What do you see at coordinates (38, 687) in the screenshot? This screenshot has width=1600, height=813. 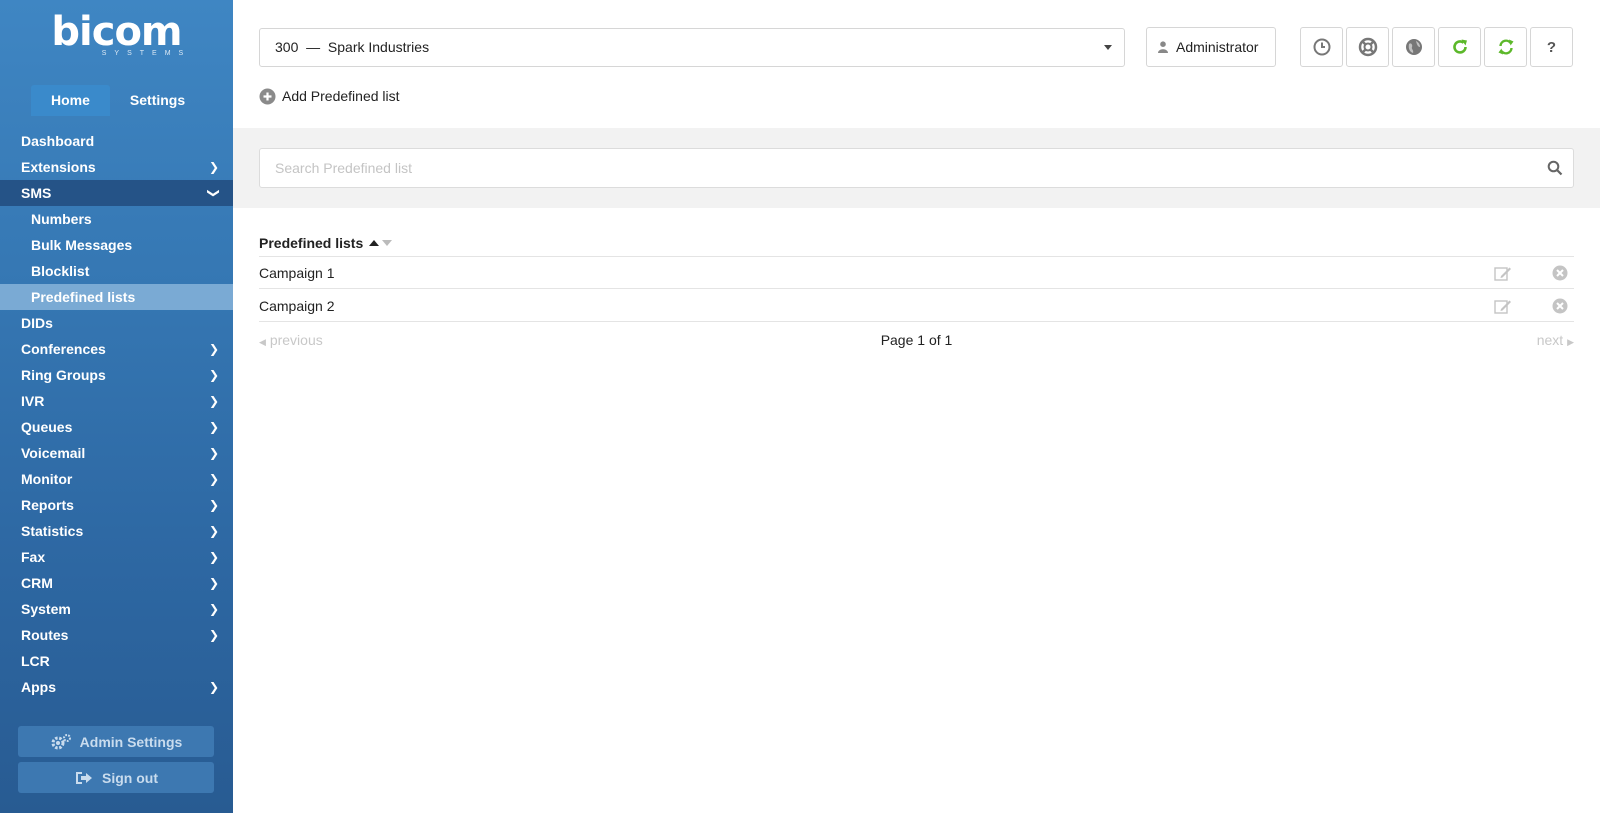 I see `sidebar-item-label: Apps` at bounding box center [38, 687].